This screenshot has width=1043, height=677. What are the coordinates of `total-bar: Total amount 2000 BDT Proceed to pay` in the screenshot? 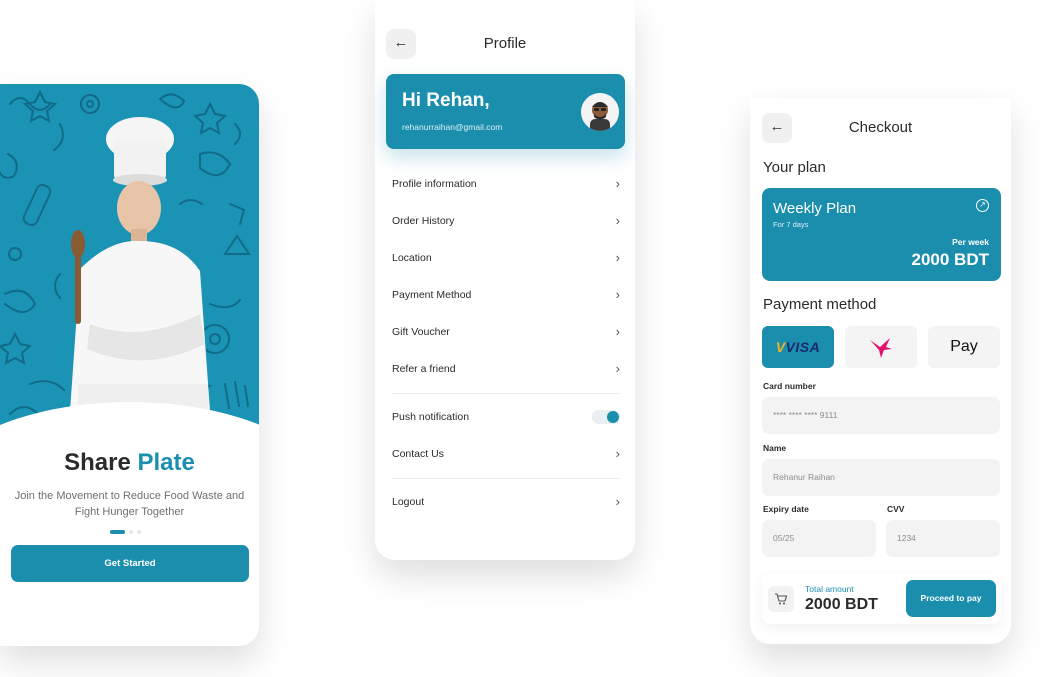 It's located at (881, 599).